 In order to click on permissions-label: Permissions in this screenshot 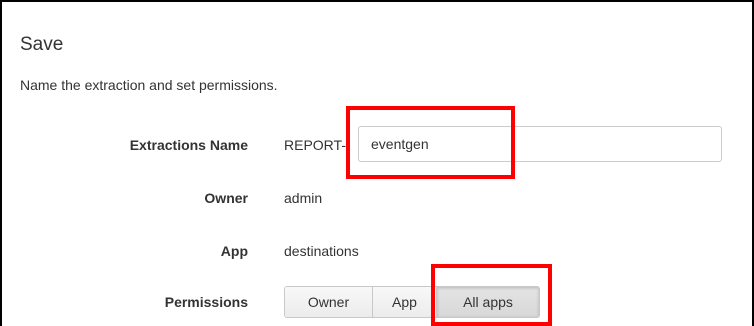, I will do `click(206, 302)`.